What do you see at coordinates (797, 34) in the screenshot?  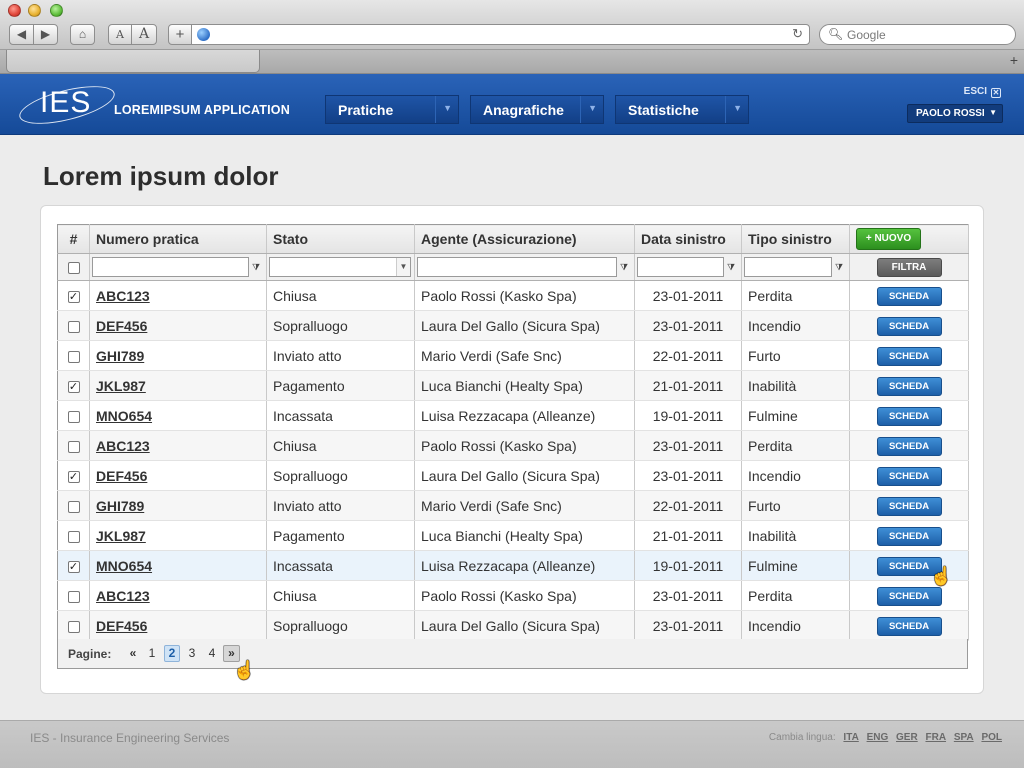 I see `reload-icon: ↻` at bounding box center [797, 34].